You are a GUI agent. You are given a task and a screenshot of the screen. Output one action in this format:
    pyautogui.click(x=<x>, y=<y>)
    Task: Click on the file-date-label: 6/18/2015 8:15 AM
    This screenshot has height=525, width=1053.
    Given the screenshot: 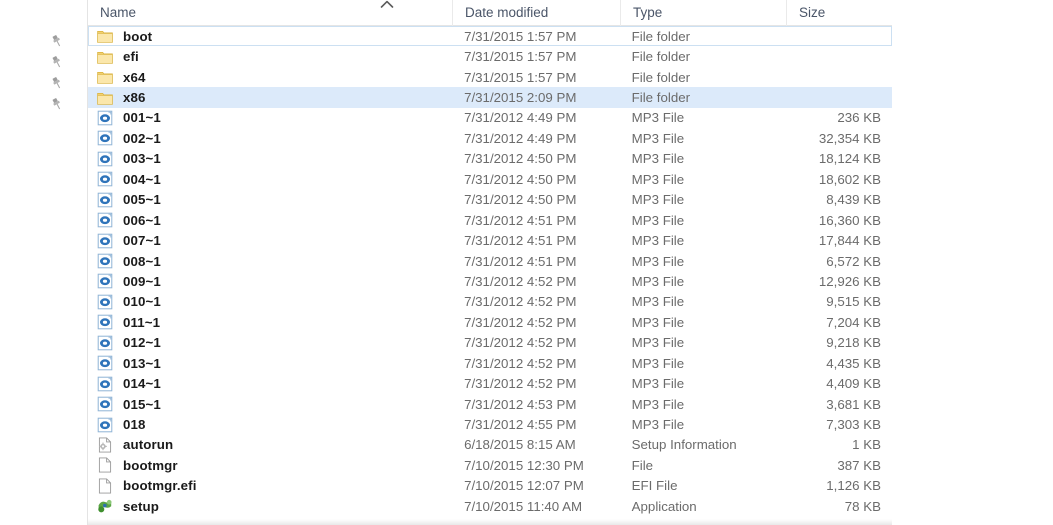 What is the action you would take?
    pyautogui.click(x=520, y=445)
    